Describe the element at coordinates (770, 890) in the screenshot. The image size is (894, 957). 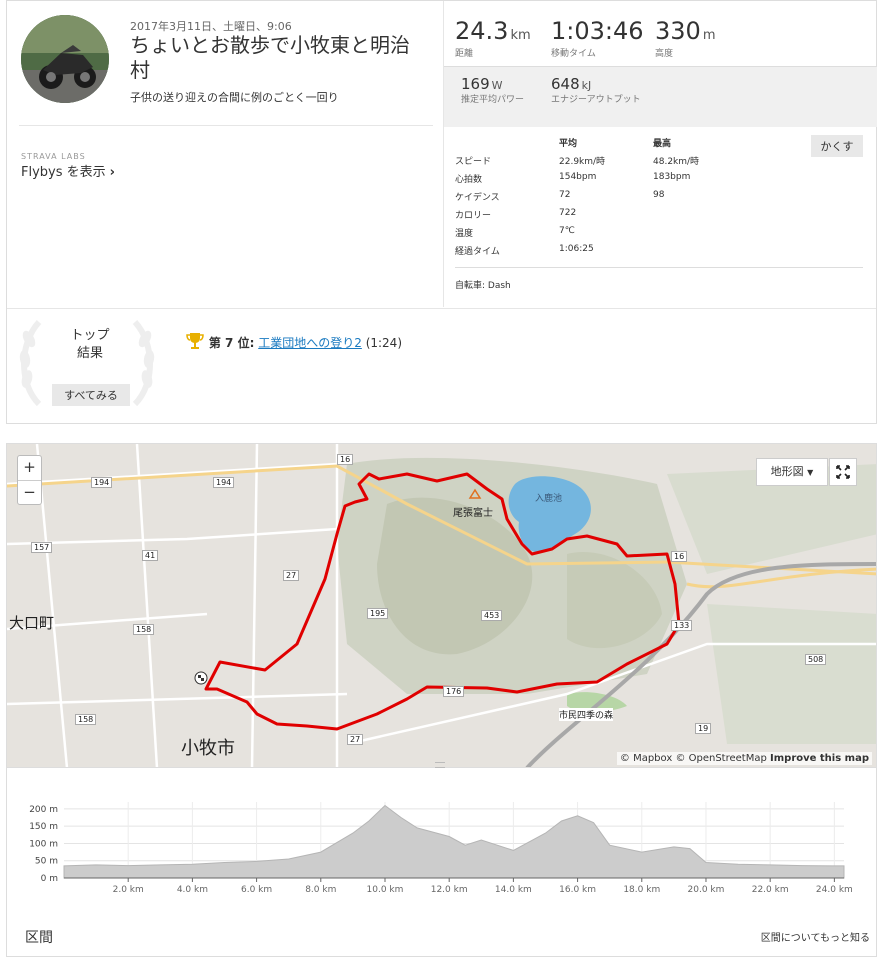
I see `x-tick-label: 22.0 km` at that location.